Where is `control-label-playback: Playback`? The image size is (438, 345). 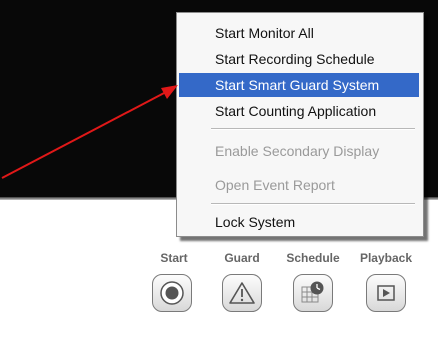 control-label-playback: Playback is located at coordinates (386, 258).